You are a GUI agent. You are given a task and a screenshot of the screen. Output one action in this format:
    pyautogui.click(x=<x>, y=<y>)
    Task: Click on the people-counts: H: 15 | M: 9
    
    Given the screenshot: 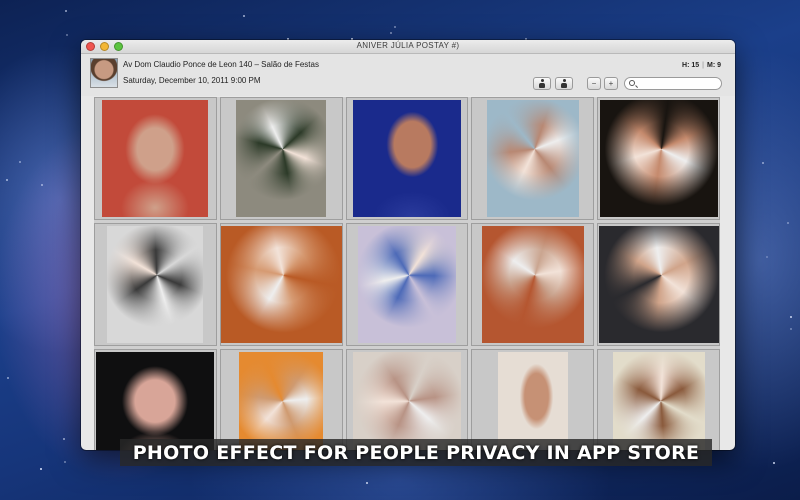 What is the action you would take?
    pyautogui.click(x=701, y=65)
    